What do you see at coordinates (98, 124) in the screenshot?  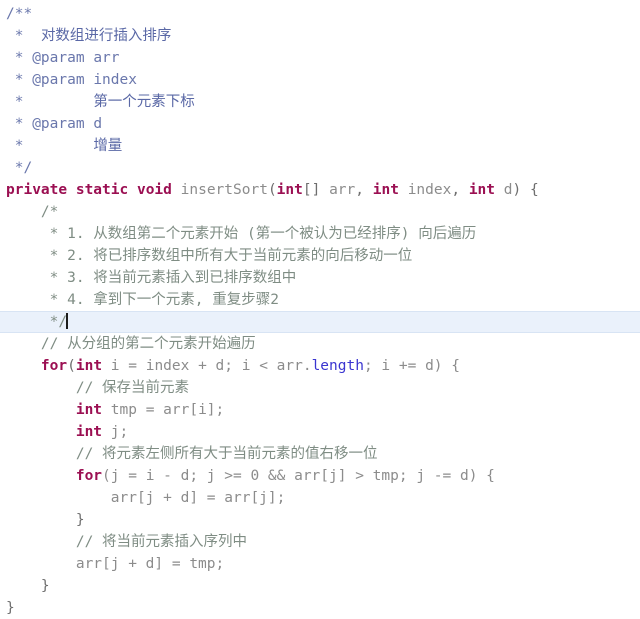 I see `javadoc-param-name-d: d` at bounding box center [98, 124].